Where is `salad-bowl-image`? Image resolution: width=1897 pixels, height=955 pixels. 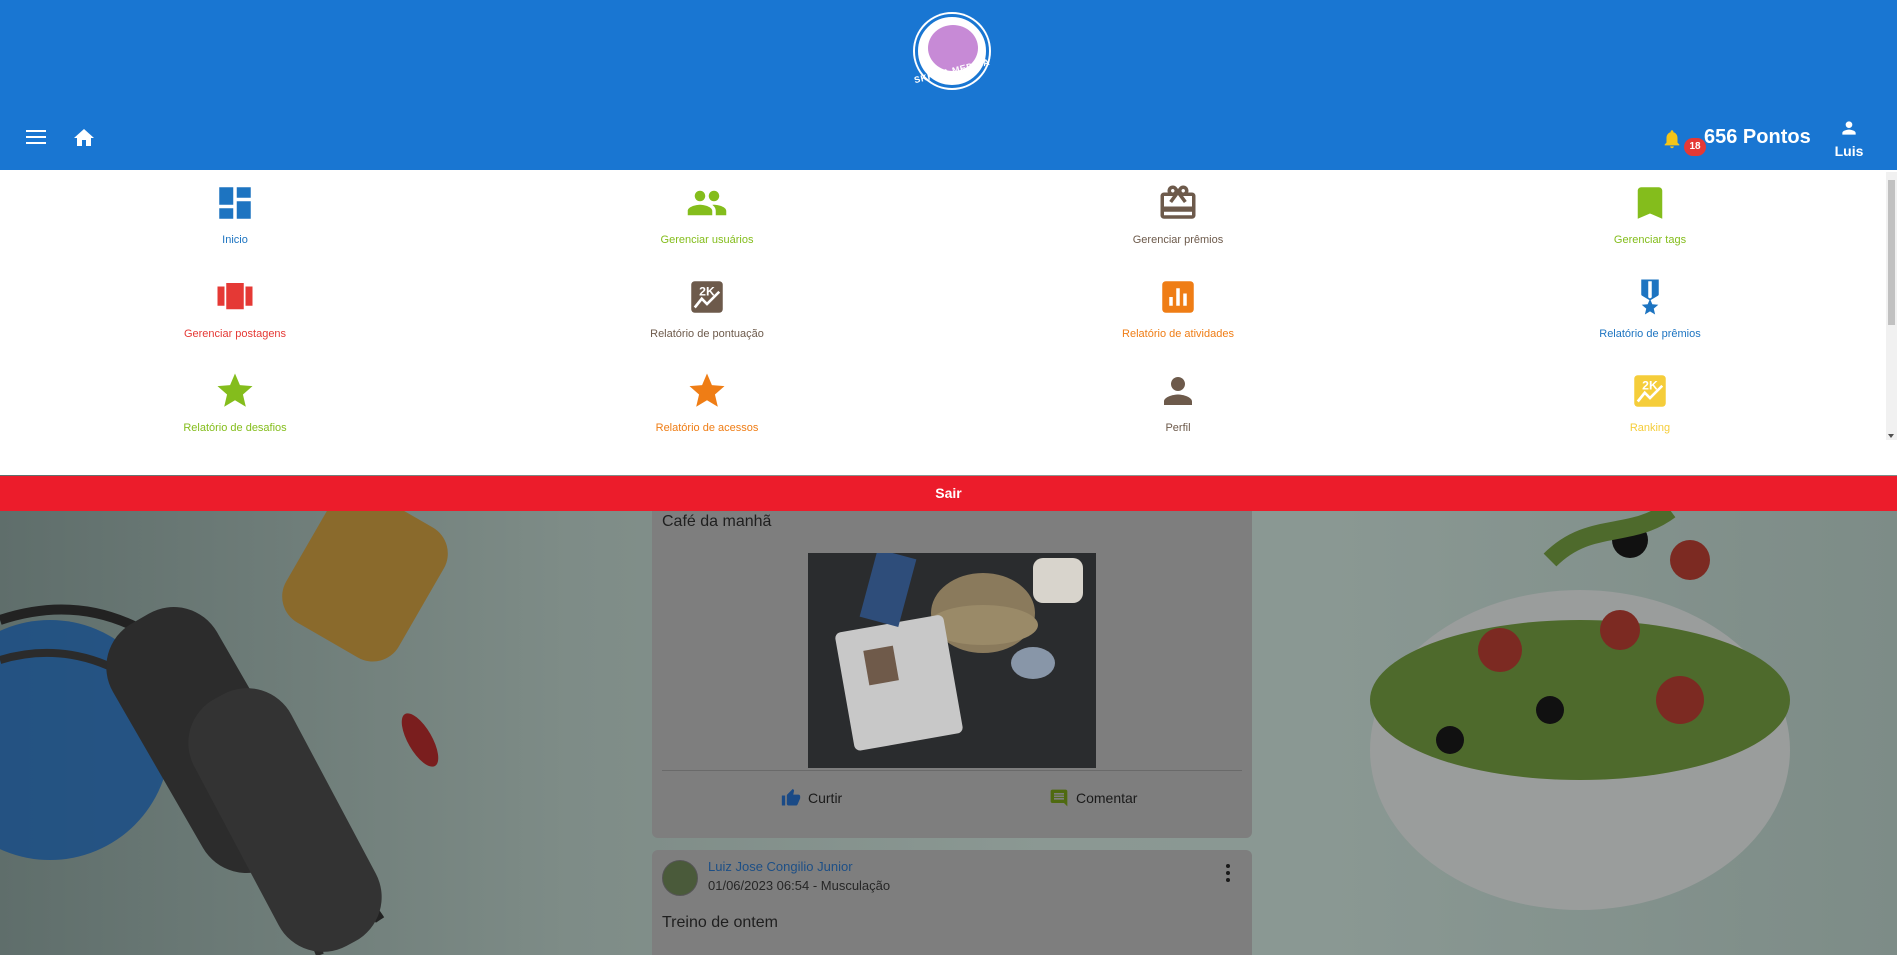
salad-bowl-image is located at coordinates (1580, 706).